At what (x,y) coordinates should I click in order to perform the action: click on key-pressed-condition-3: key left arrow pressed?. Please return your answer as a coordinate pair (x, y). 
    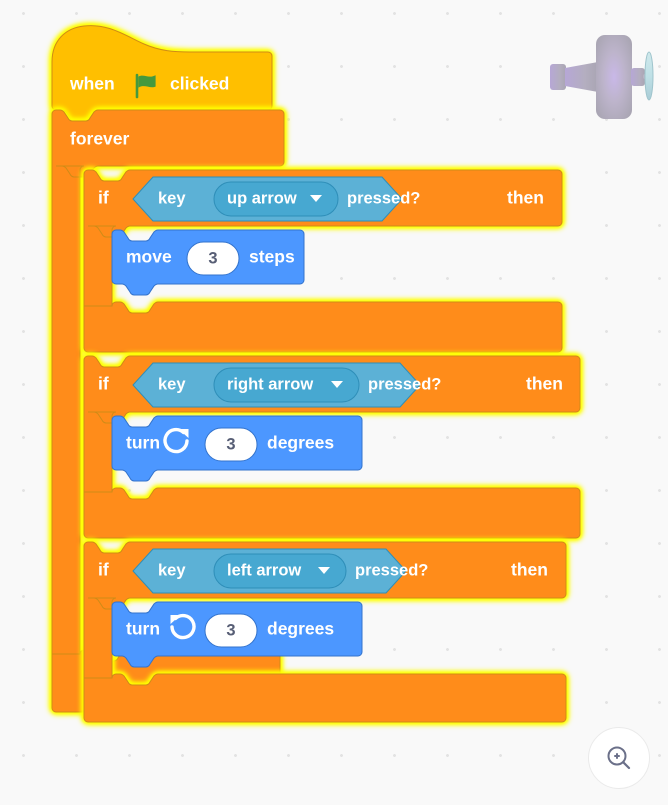
    Looking at the image, I should click on (280, 571).